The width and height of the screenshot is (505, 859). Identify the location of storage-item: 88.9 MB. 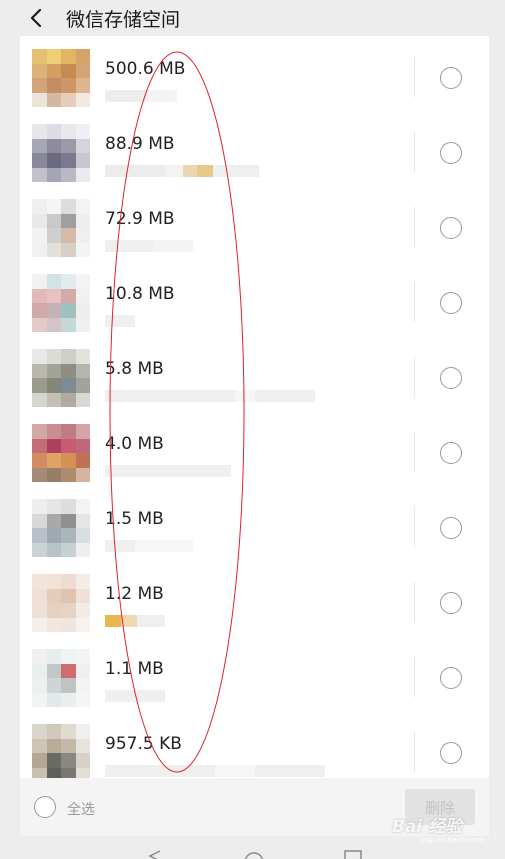
(254, 153).